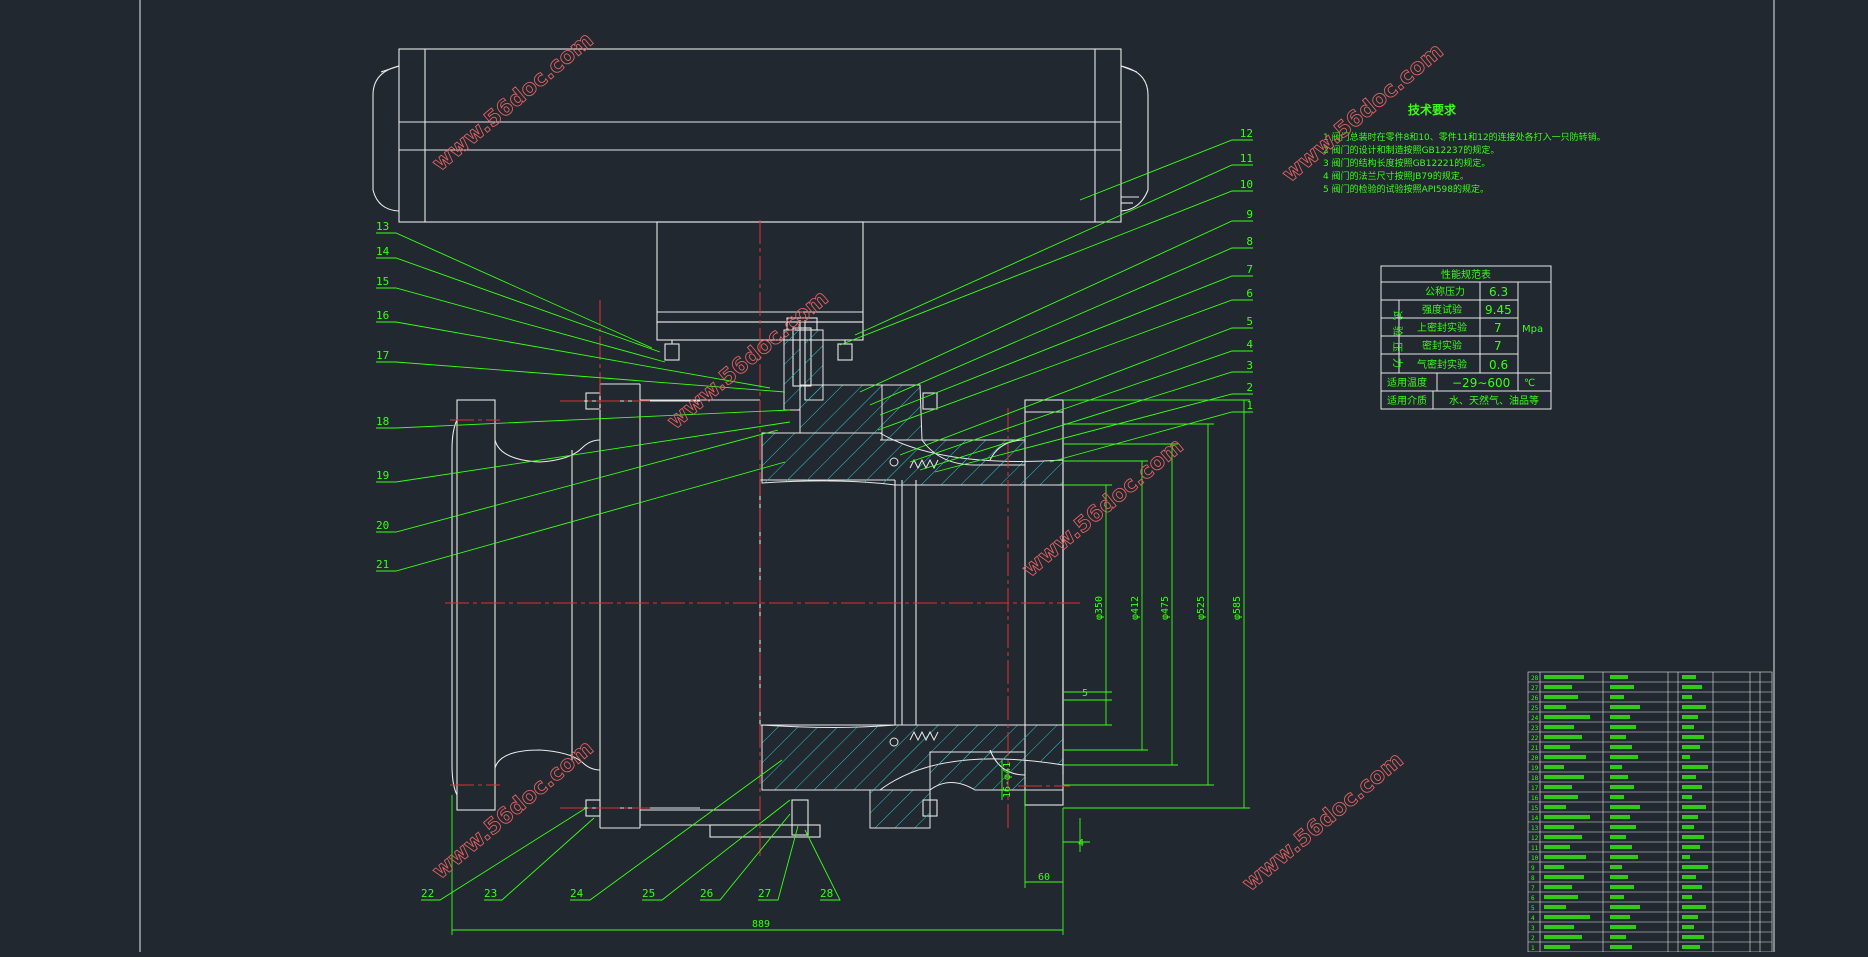  Describe the element at coordinates (1406, 163) in the screenshot. I see `tech-req-item: 3 阀门的结构长度按照GB12221的规定。` at that location.